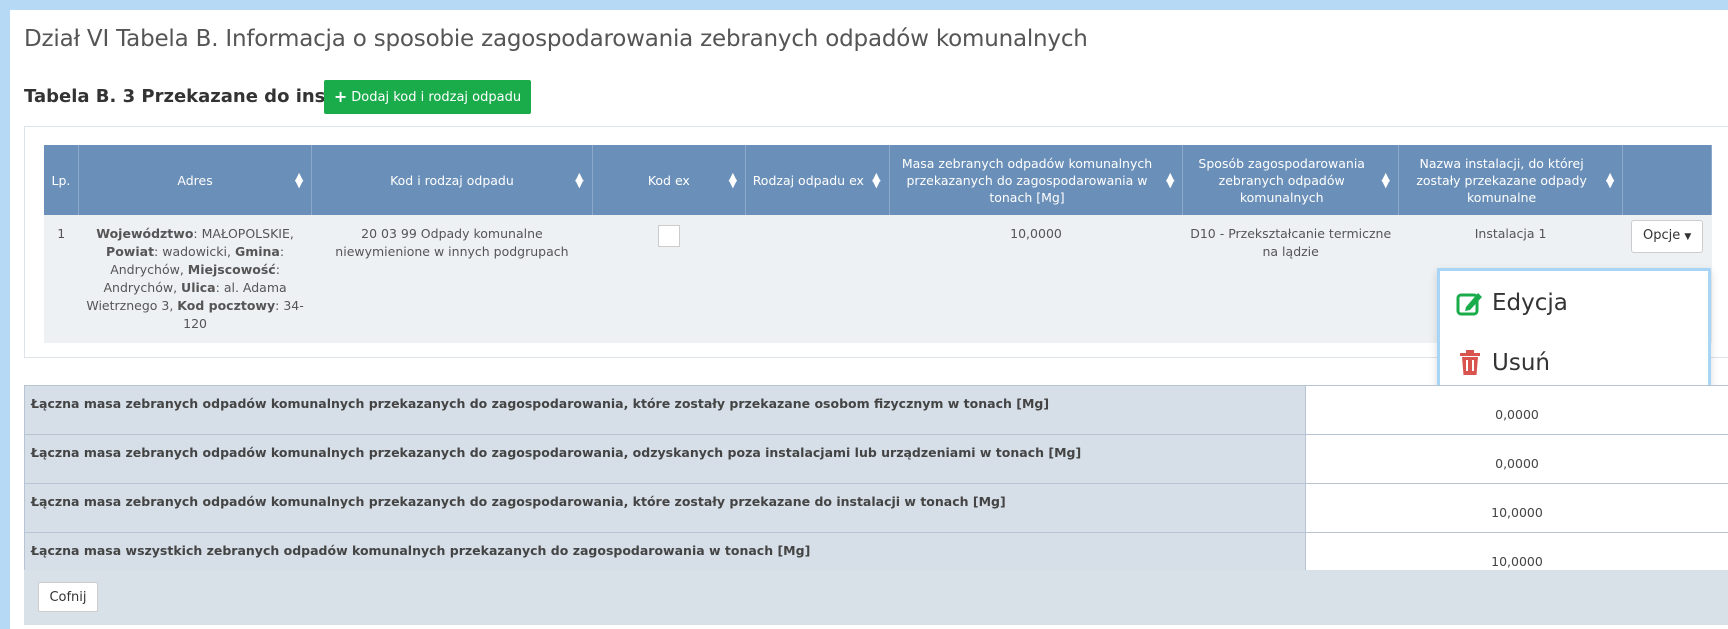 The image size is (1728, 629). Describe the element at coordinates (61, 279) in the screenshot. I see `cell-lp: 1` at that location.